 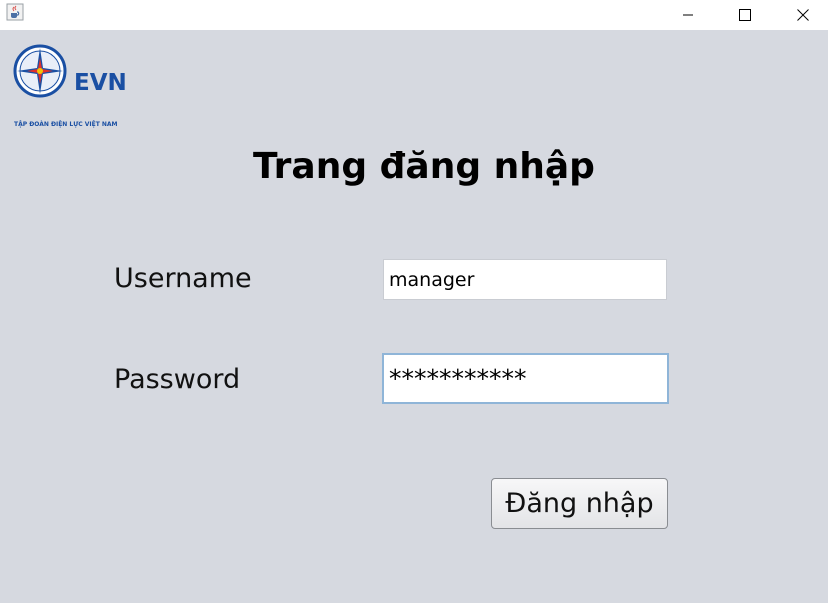 What do you see at coordinates (525, 279) in the screenshot?
I see `username-input` at bounding box center [525, 279].